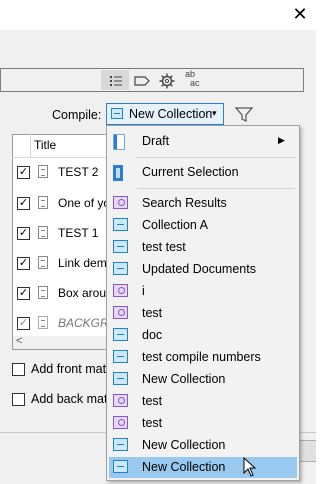 The image size is (320, 484). What do you see at coordinates (214, 113) in the screenshot?
I see `chevron-down-icon: ▾` at bounding box center [214, 113].